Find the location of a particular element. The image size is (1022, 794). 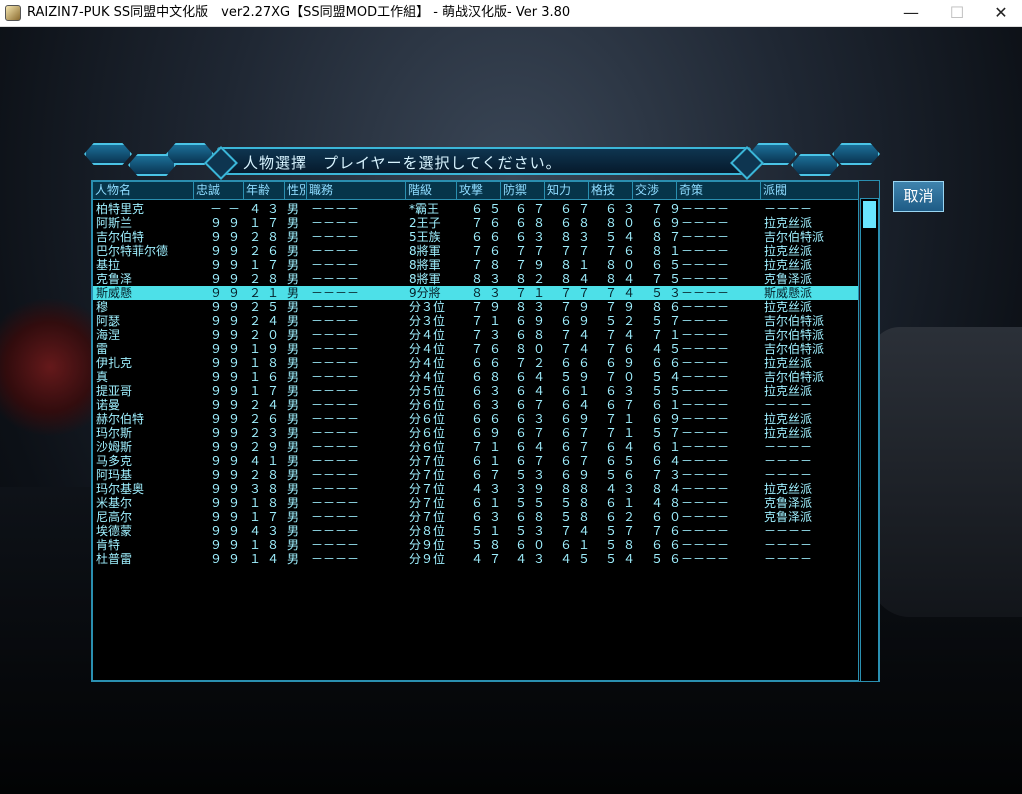

header-loyalty: 忠誠 is located at coordinates (219, 190).